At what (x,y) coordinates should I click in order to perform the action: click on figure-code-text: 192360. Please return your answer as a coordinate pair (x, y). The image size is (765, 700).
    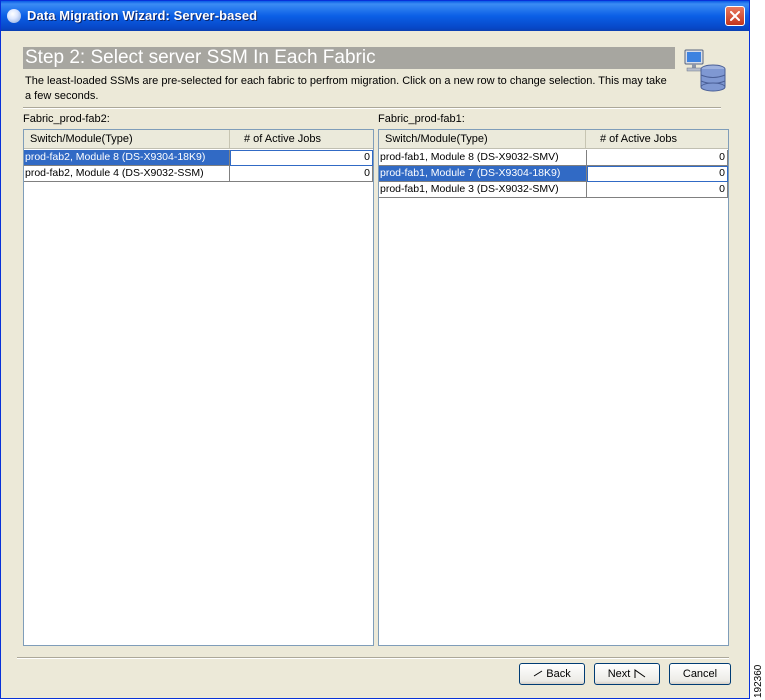
    Looking at the image, I should click on (758, 681).